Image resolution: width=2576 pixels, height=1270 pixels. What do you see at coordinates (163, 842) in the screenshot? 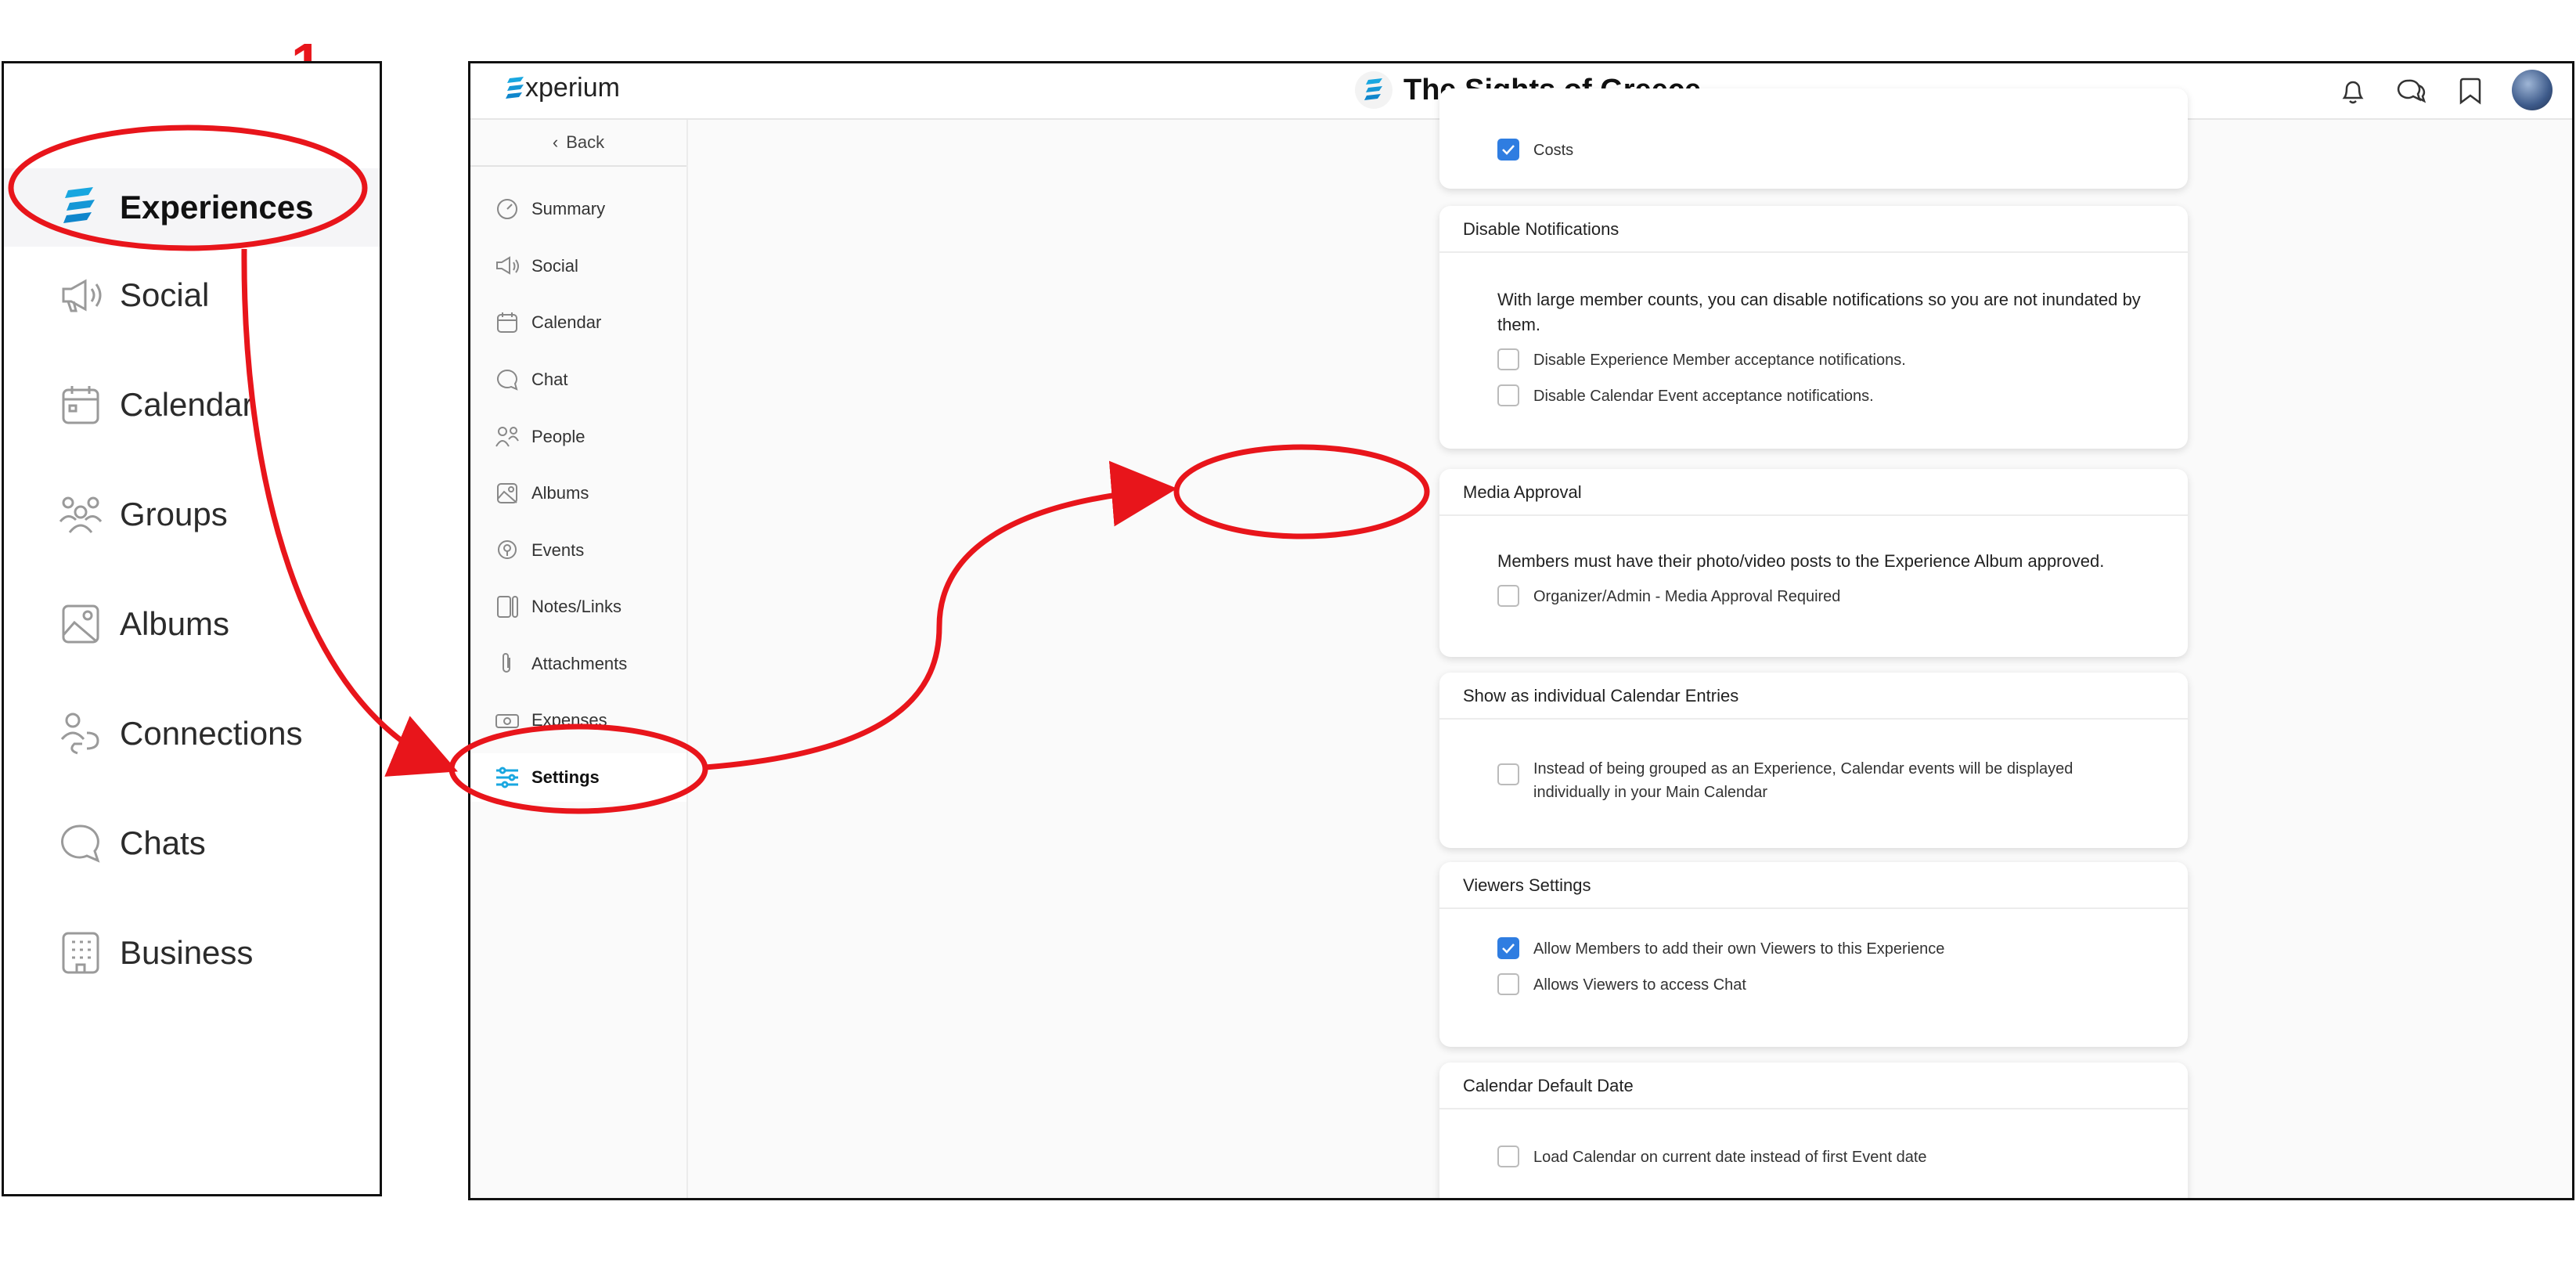
I see `nav-label: Chats` at bounding box center [163, 842].